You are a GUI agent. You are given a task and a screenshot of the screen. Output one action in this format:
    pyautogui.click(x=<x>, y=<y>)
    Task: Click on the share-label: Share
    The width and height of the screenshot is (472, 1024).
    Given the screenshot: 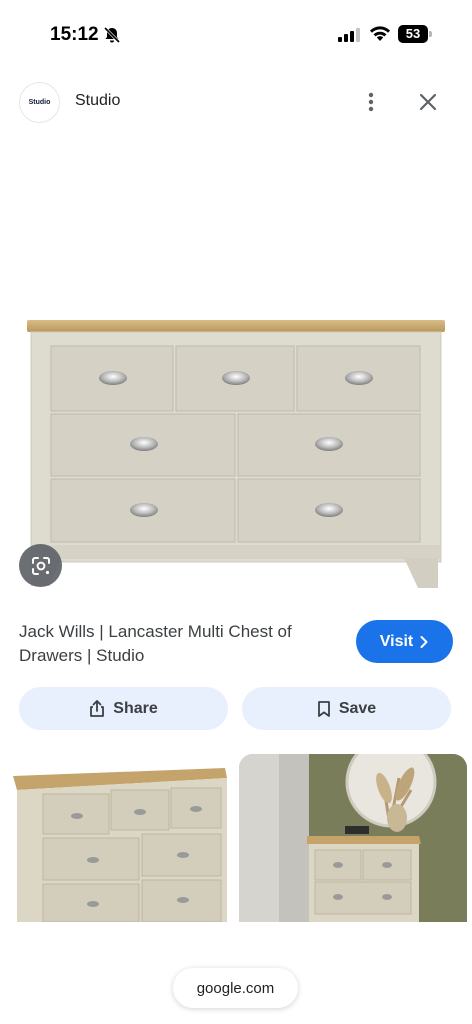 What is the action you would take?
    pyautogui.click(x=135, y=708)
    